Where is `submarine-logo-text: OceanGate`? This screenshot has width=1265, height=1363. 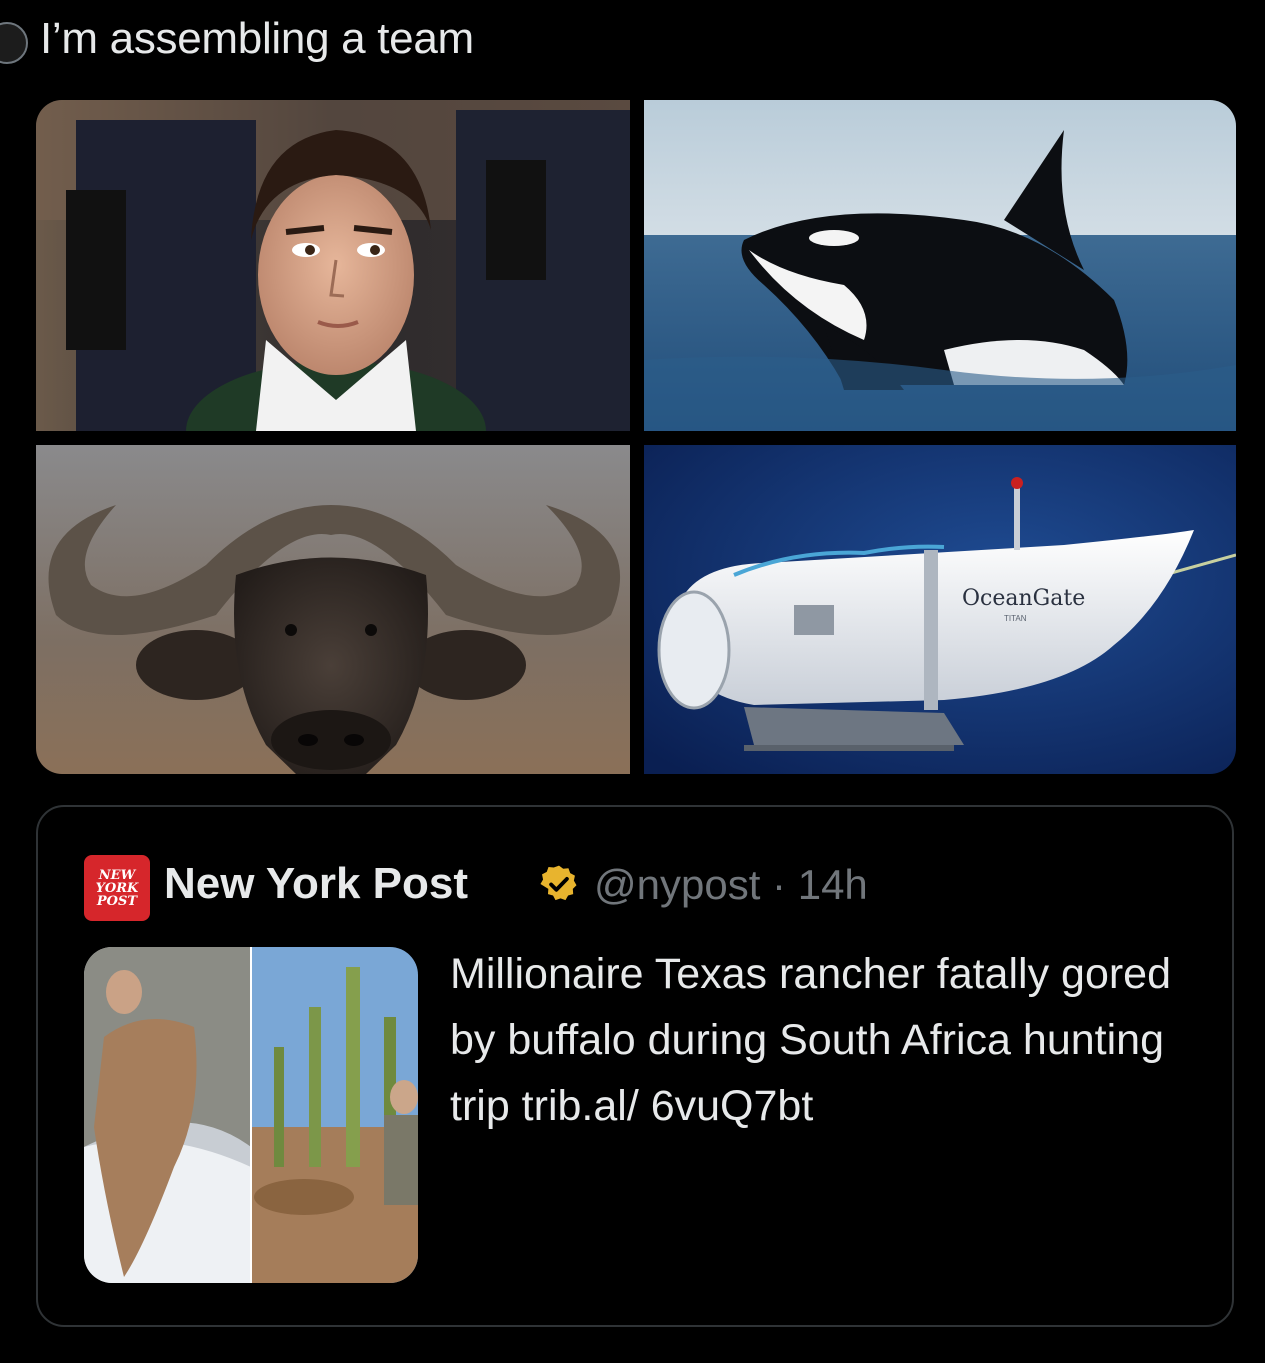 submarine-logo-text: OceanGate is located at coordinates (1023, 598).